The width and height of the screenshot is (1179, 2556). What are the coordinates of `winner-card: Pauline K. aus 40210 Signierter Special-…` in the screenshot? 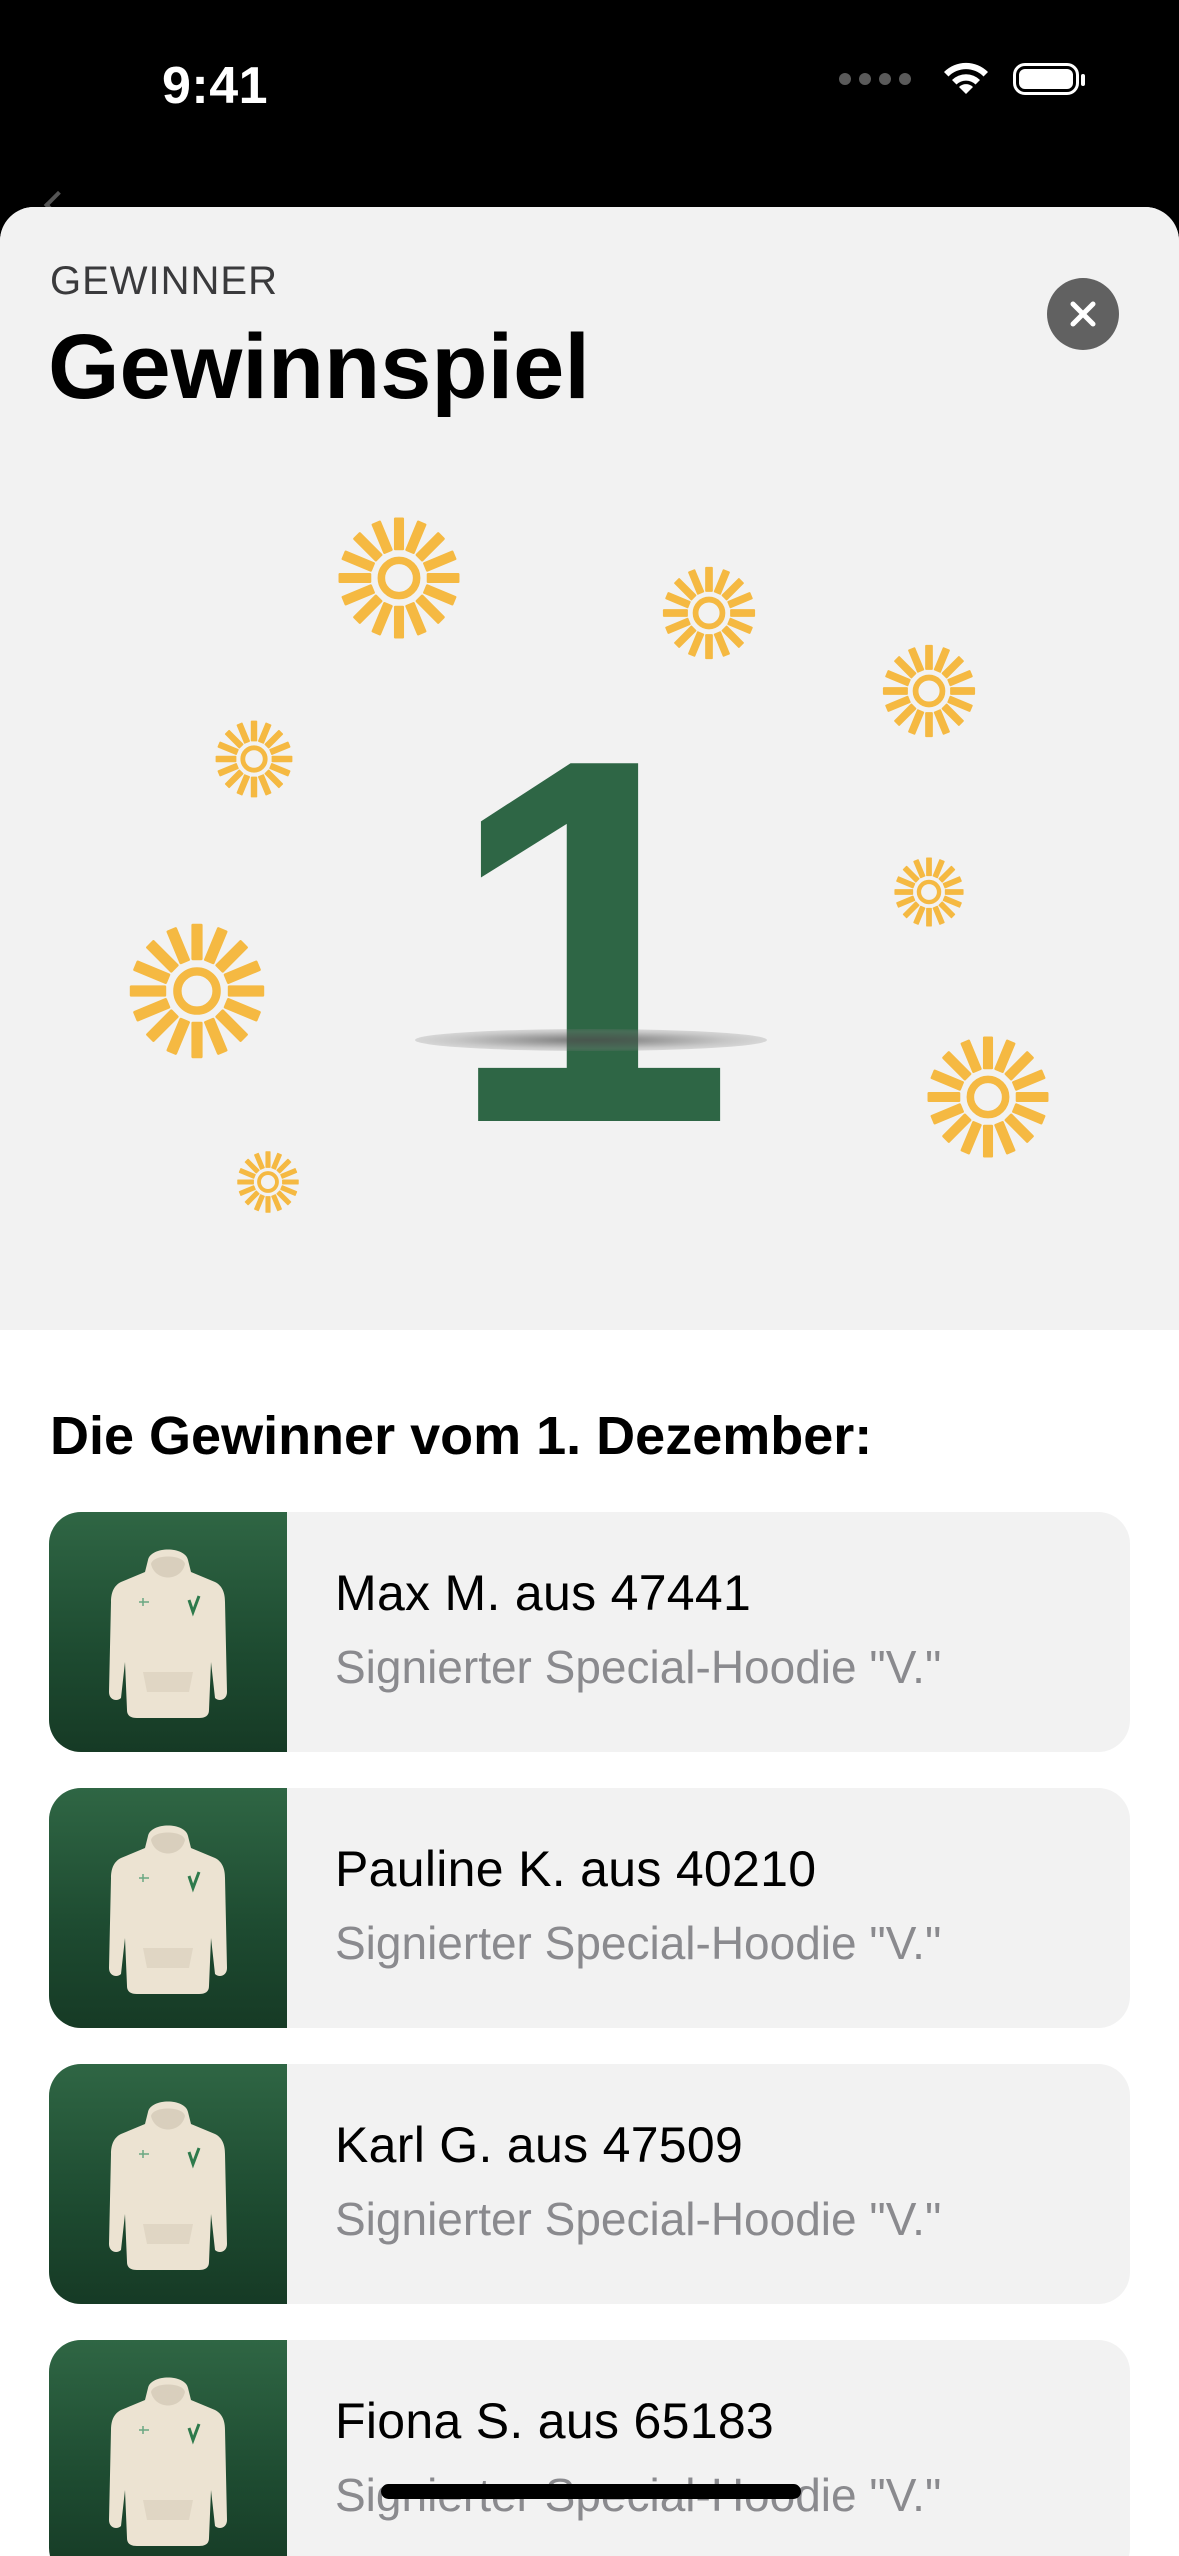 It's located at (589, 1908).